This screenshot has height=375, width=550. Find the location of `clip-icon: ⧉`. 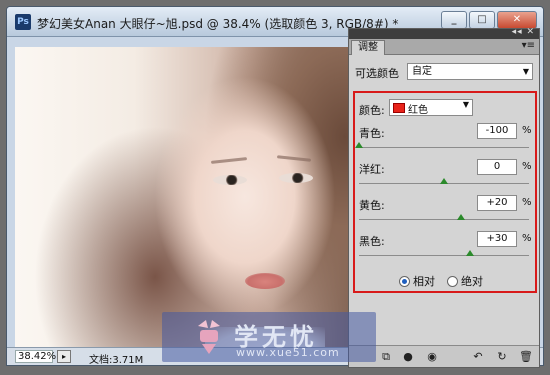

clip-icon: ⧉ is located at coordinates (386, 357).